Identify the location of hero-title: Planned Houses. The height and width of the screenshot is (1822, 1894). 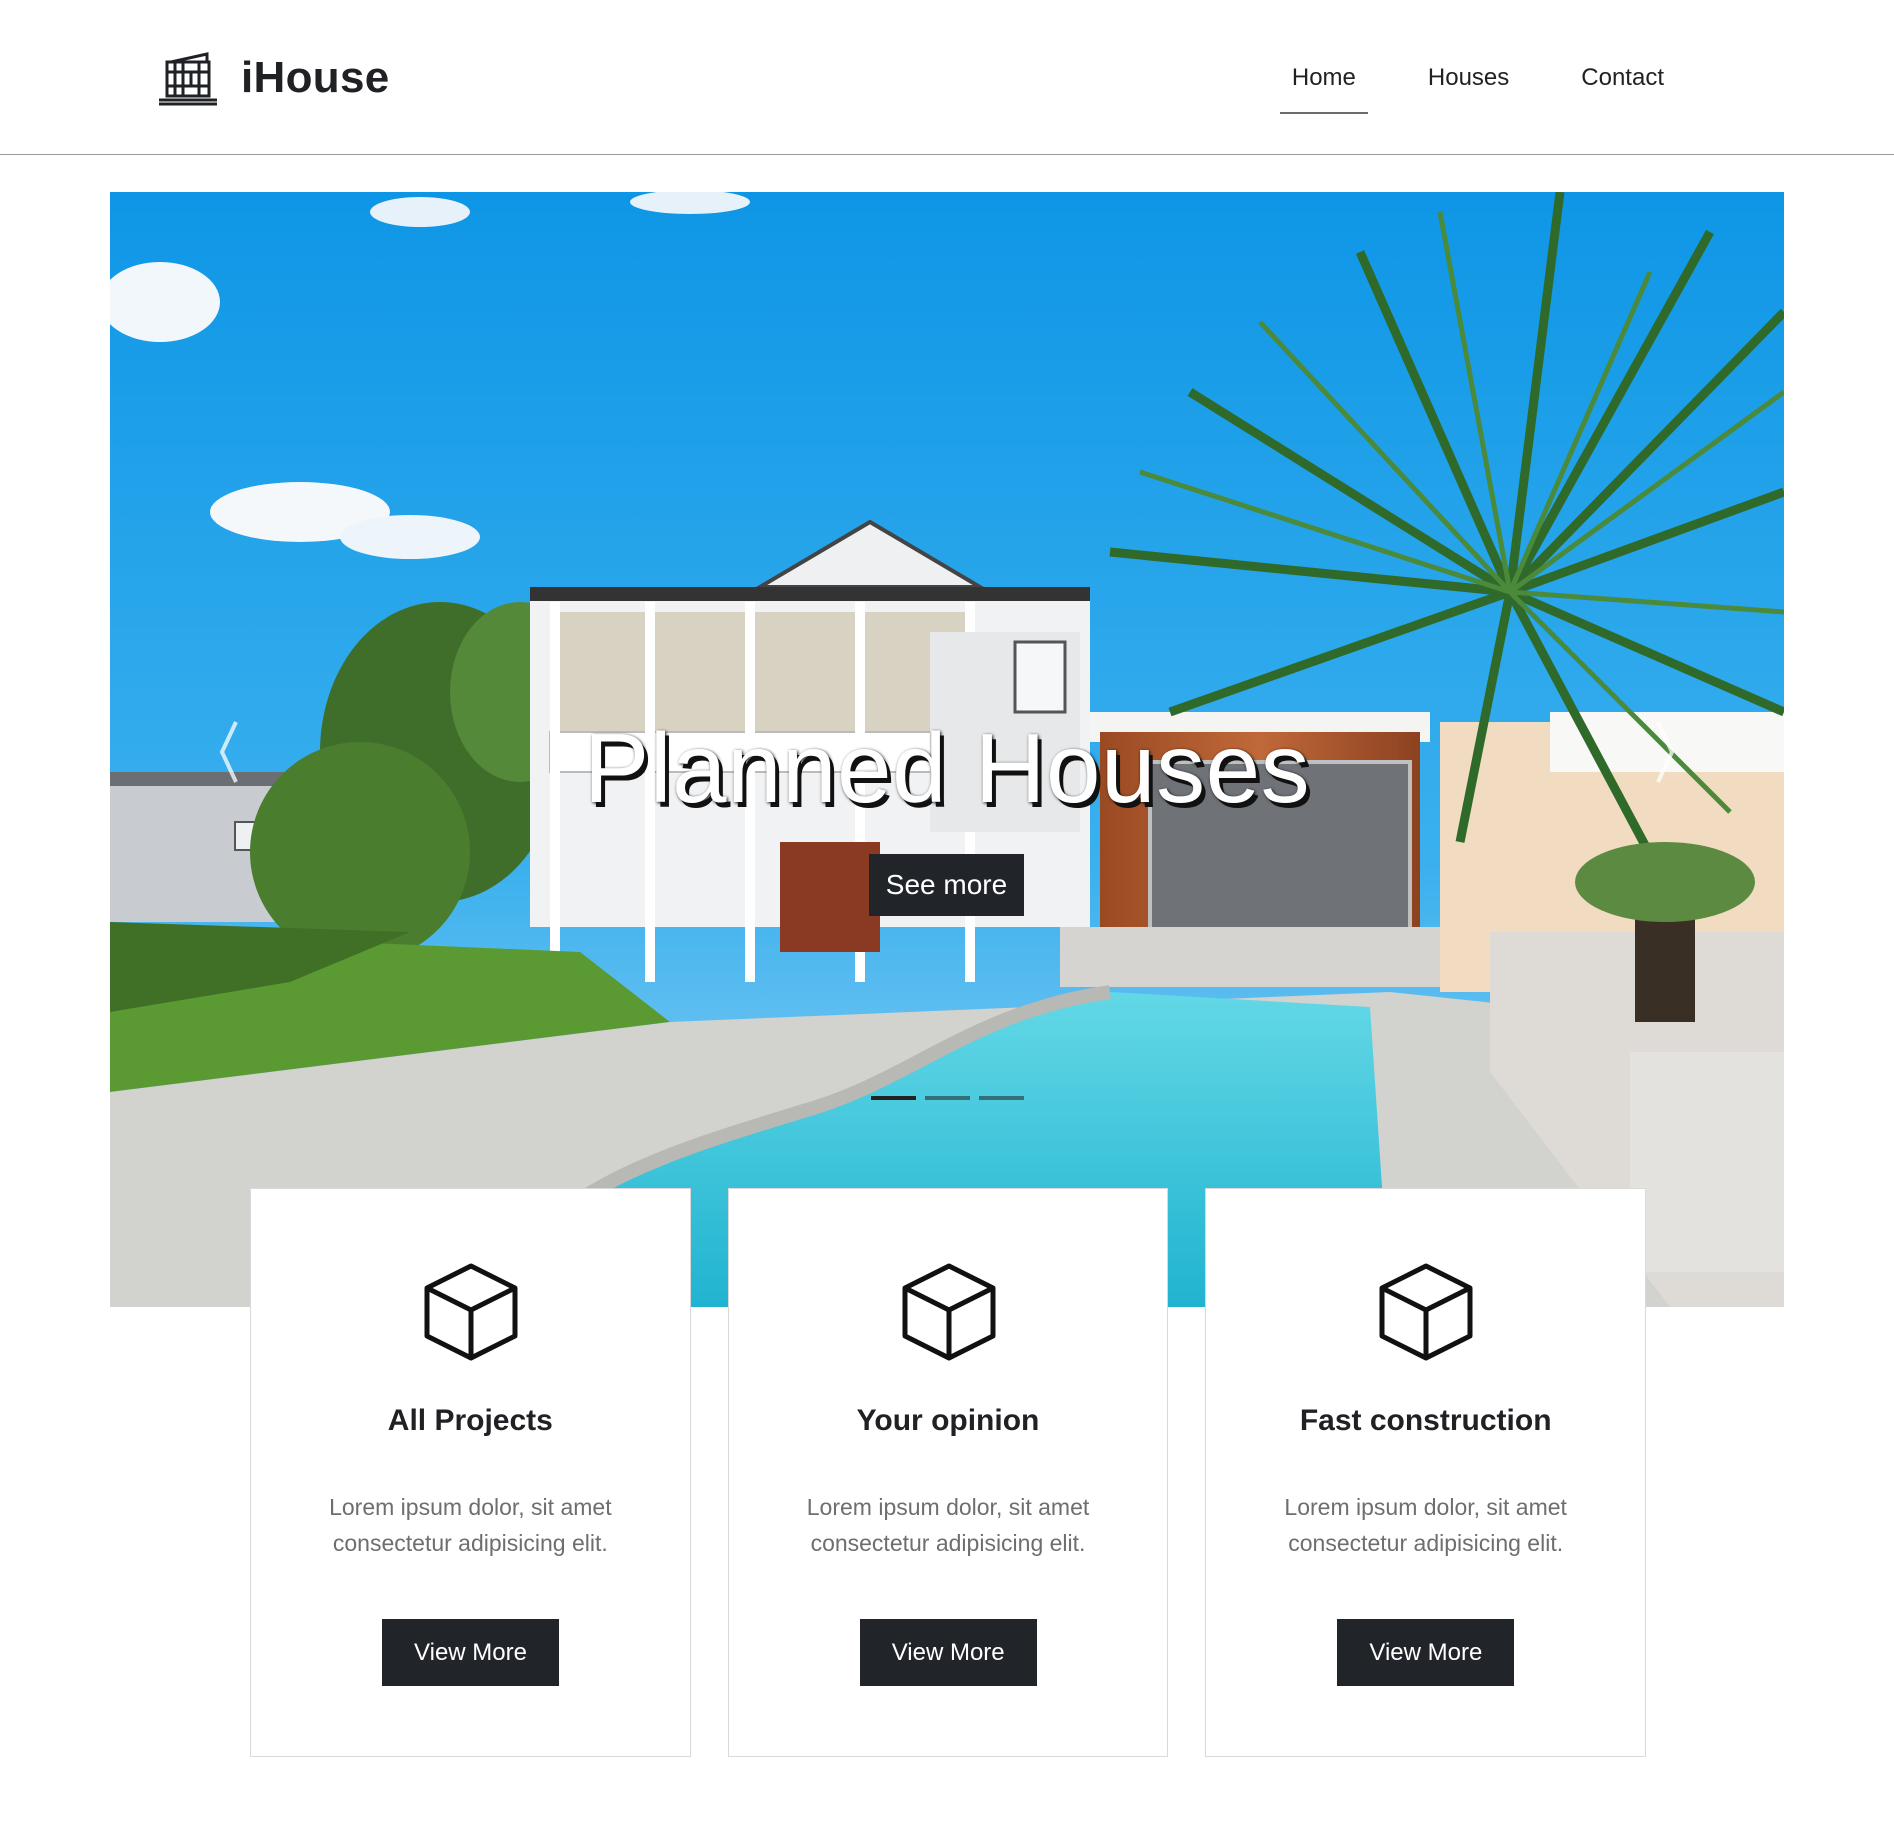
(947, 768).